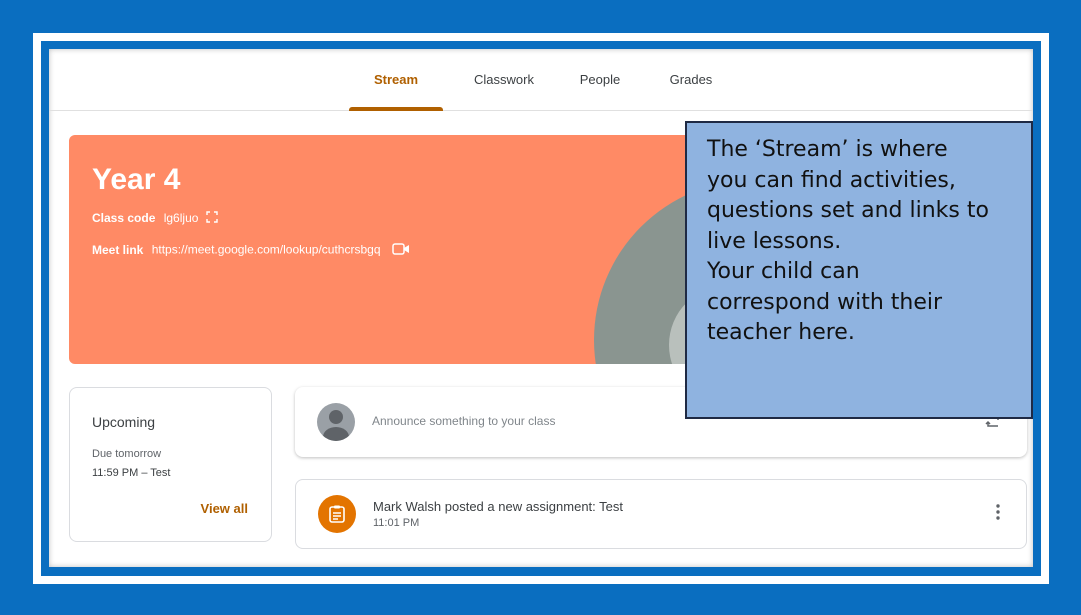 This screenshot has height=615, width=1081. Describe the element at coordinates (396, 523) in the screenshot. I see `post-time: 11:01 PM` at that location.